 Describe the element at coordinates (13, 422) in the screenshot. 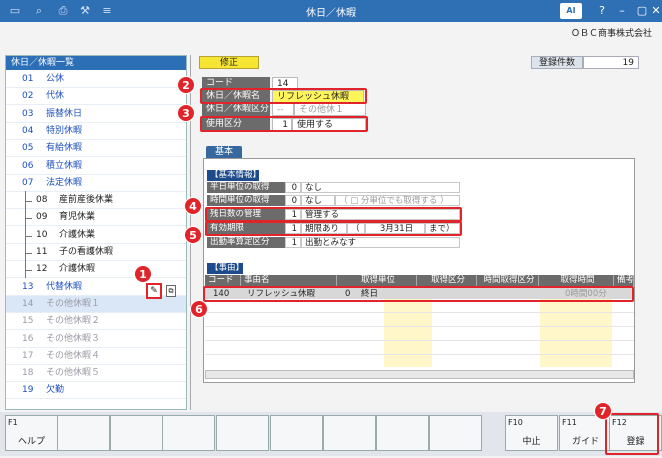

I see `fkey-number: F1` at that location.